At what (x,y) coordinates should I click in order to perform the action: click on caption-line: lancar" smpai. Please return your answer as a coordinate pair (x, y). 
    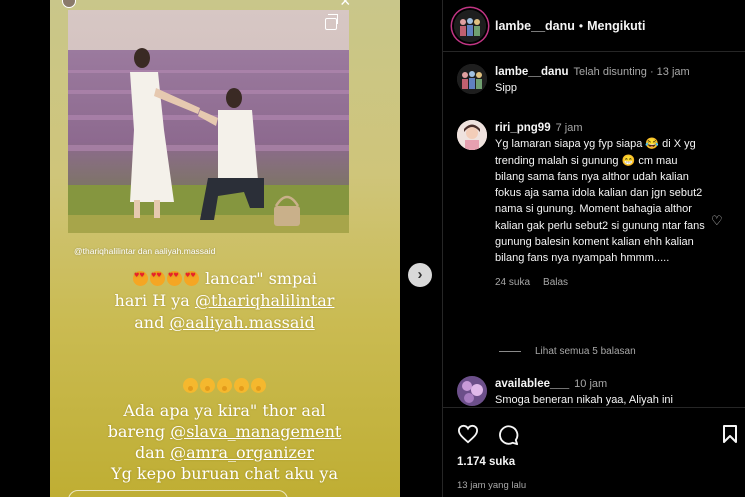
    Looking at the image, I should click on (224, 279).